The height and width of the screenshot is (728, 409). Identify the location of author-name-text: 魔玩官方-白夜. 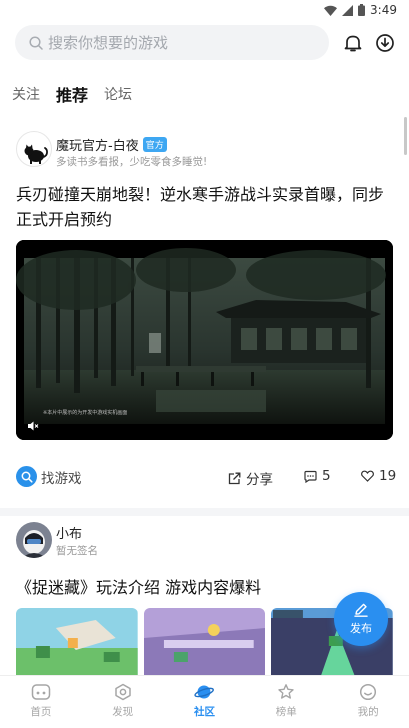
(97, 146).